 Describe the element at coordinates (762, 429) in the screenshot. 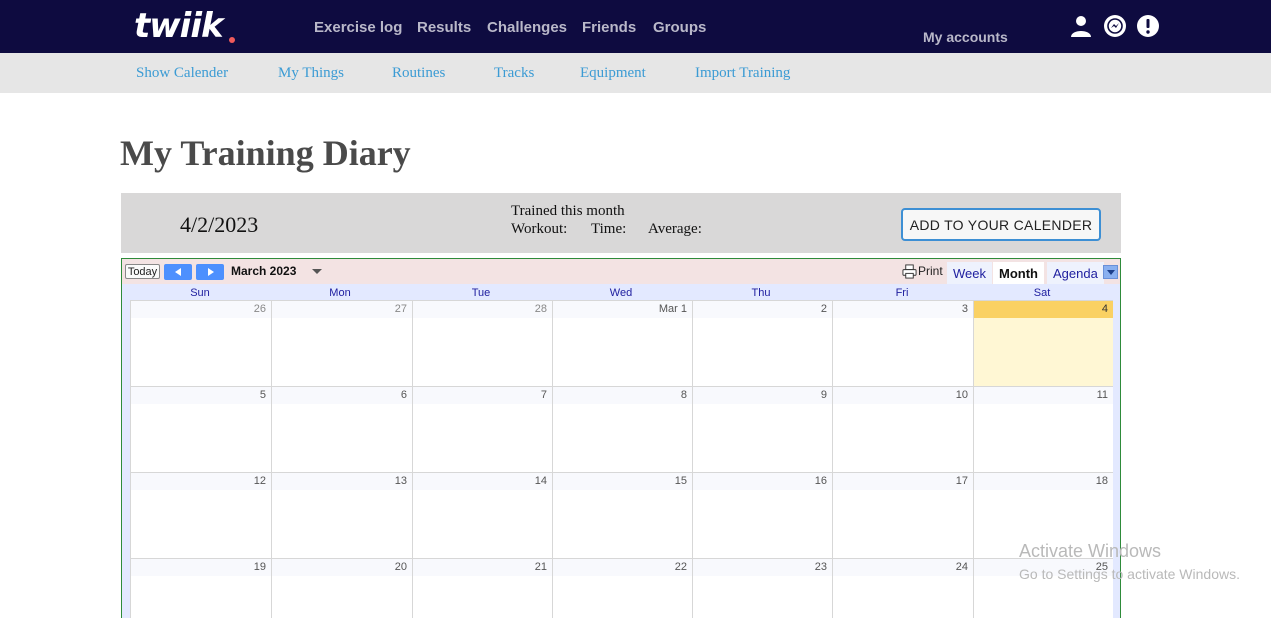

I see `calendar-day-cell: 9` at that location.